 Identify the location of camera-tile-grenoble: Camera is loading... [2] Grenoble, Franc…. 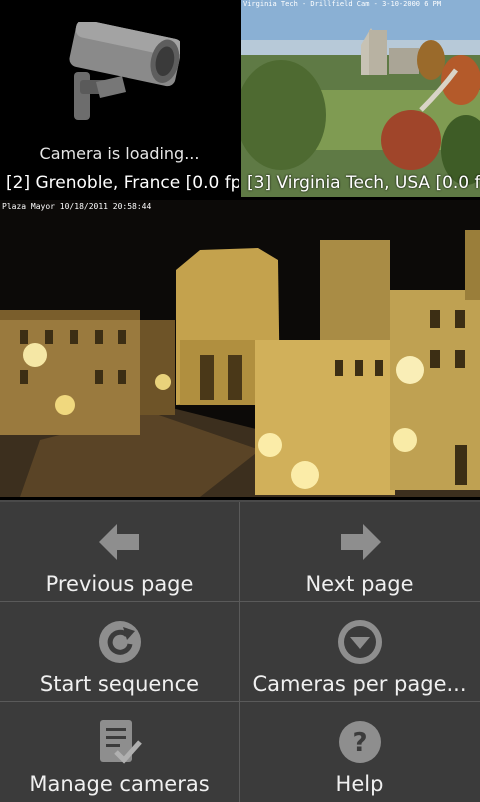
(119, 98).